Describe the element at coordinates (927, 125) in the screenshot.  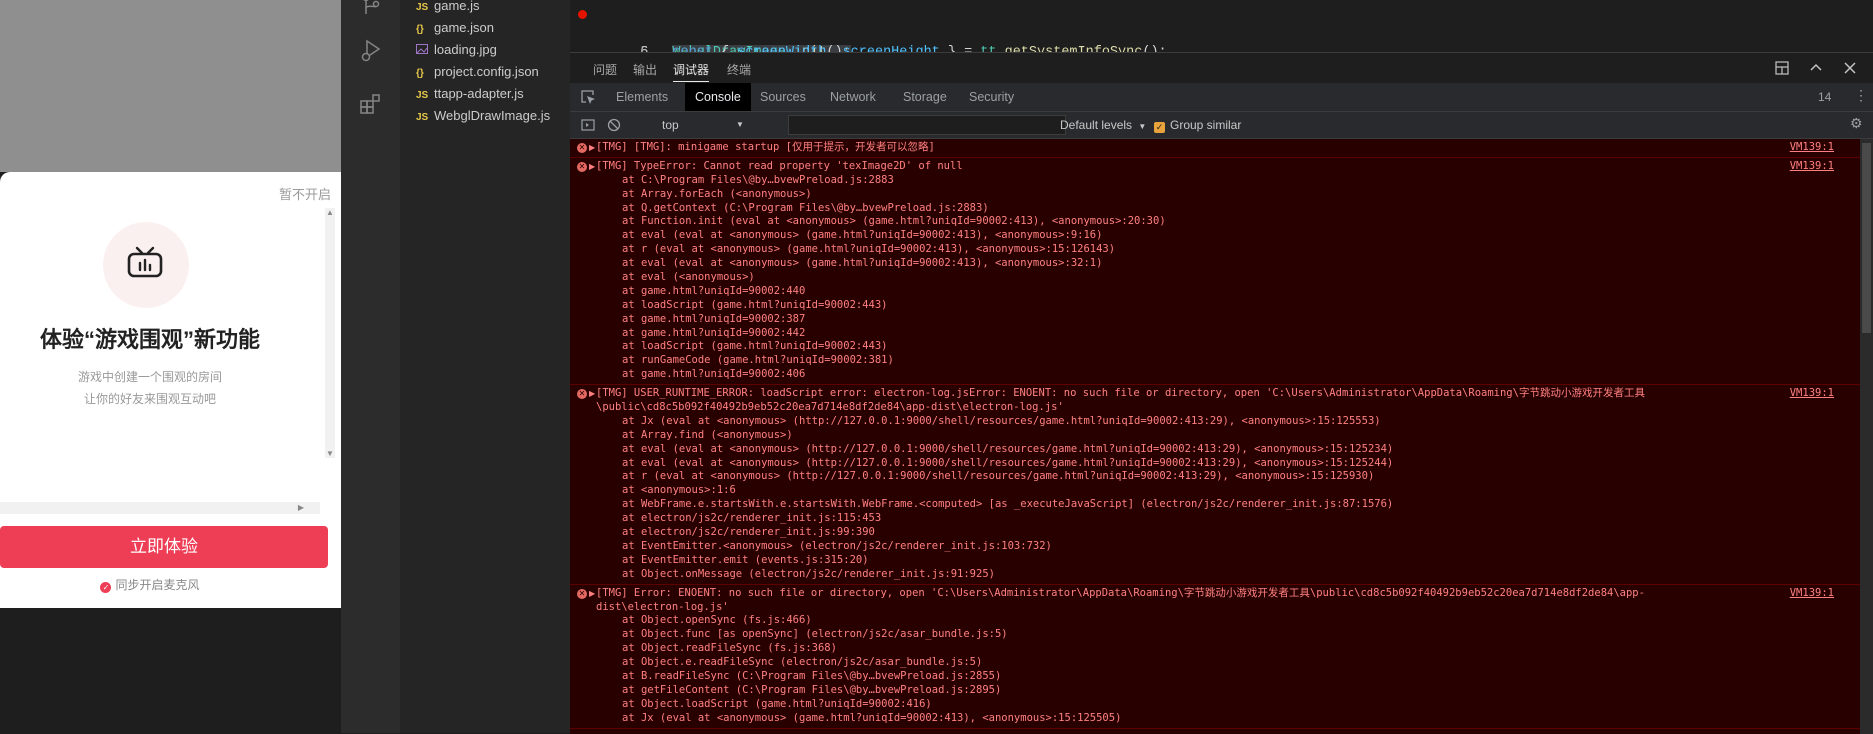
I see `console-filter-input` at that location.